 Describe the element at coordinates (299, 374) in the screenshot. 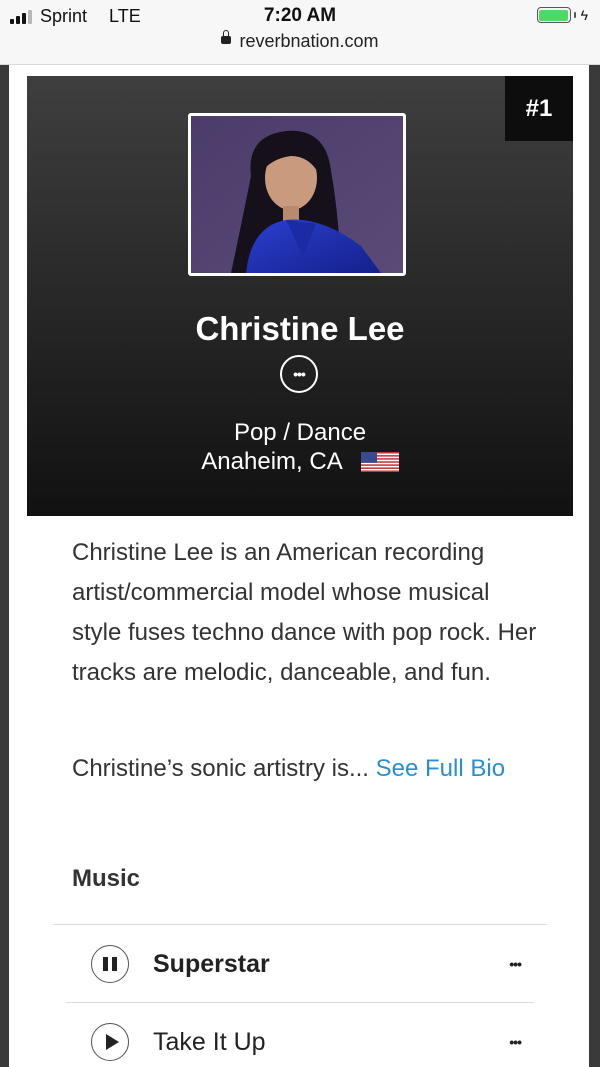

I see `more-options-button: •••` at that location.